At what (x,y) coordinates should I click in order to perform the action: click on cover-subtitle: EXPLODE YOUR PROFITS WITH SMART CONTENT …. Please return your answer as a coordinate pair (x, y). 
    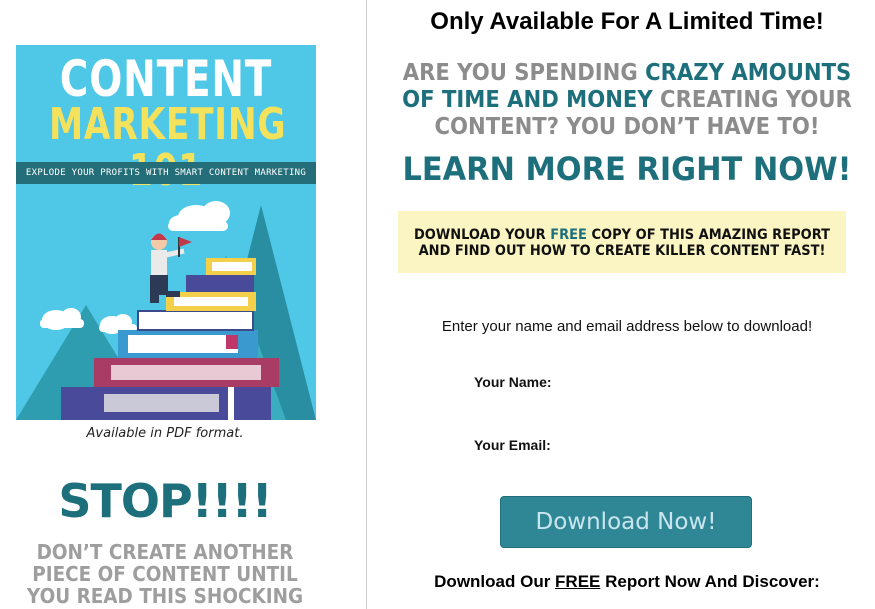
    Looking at the image, I should click on (166, 173).